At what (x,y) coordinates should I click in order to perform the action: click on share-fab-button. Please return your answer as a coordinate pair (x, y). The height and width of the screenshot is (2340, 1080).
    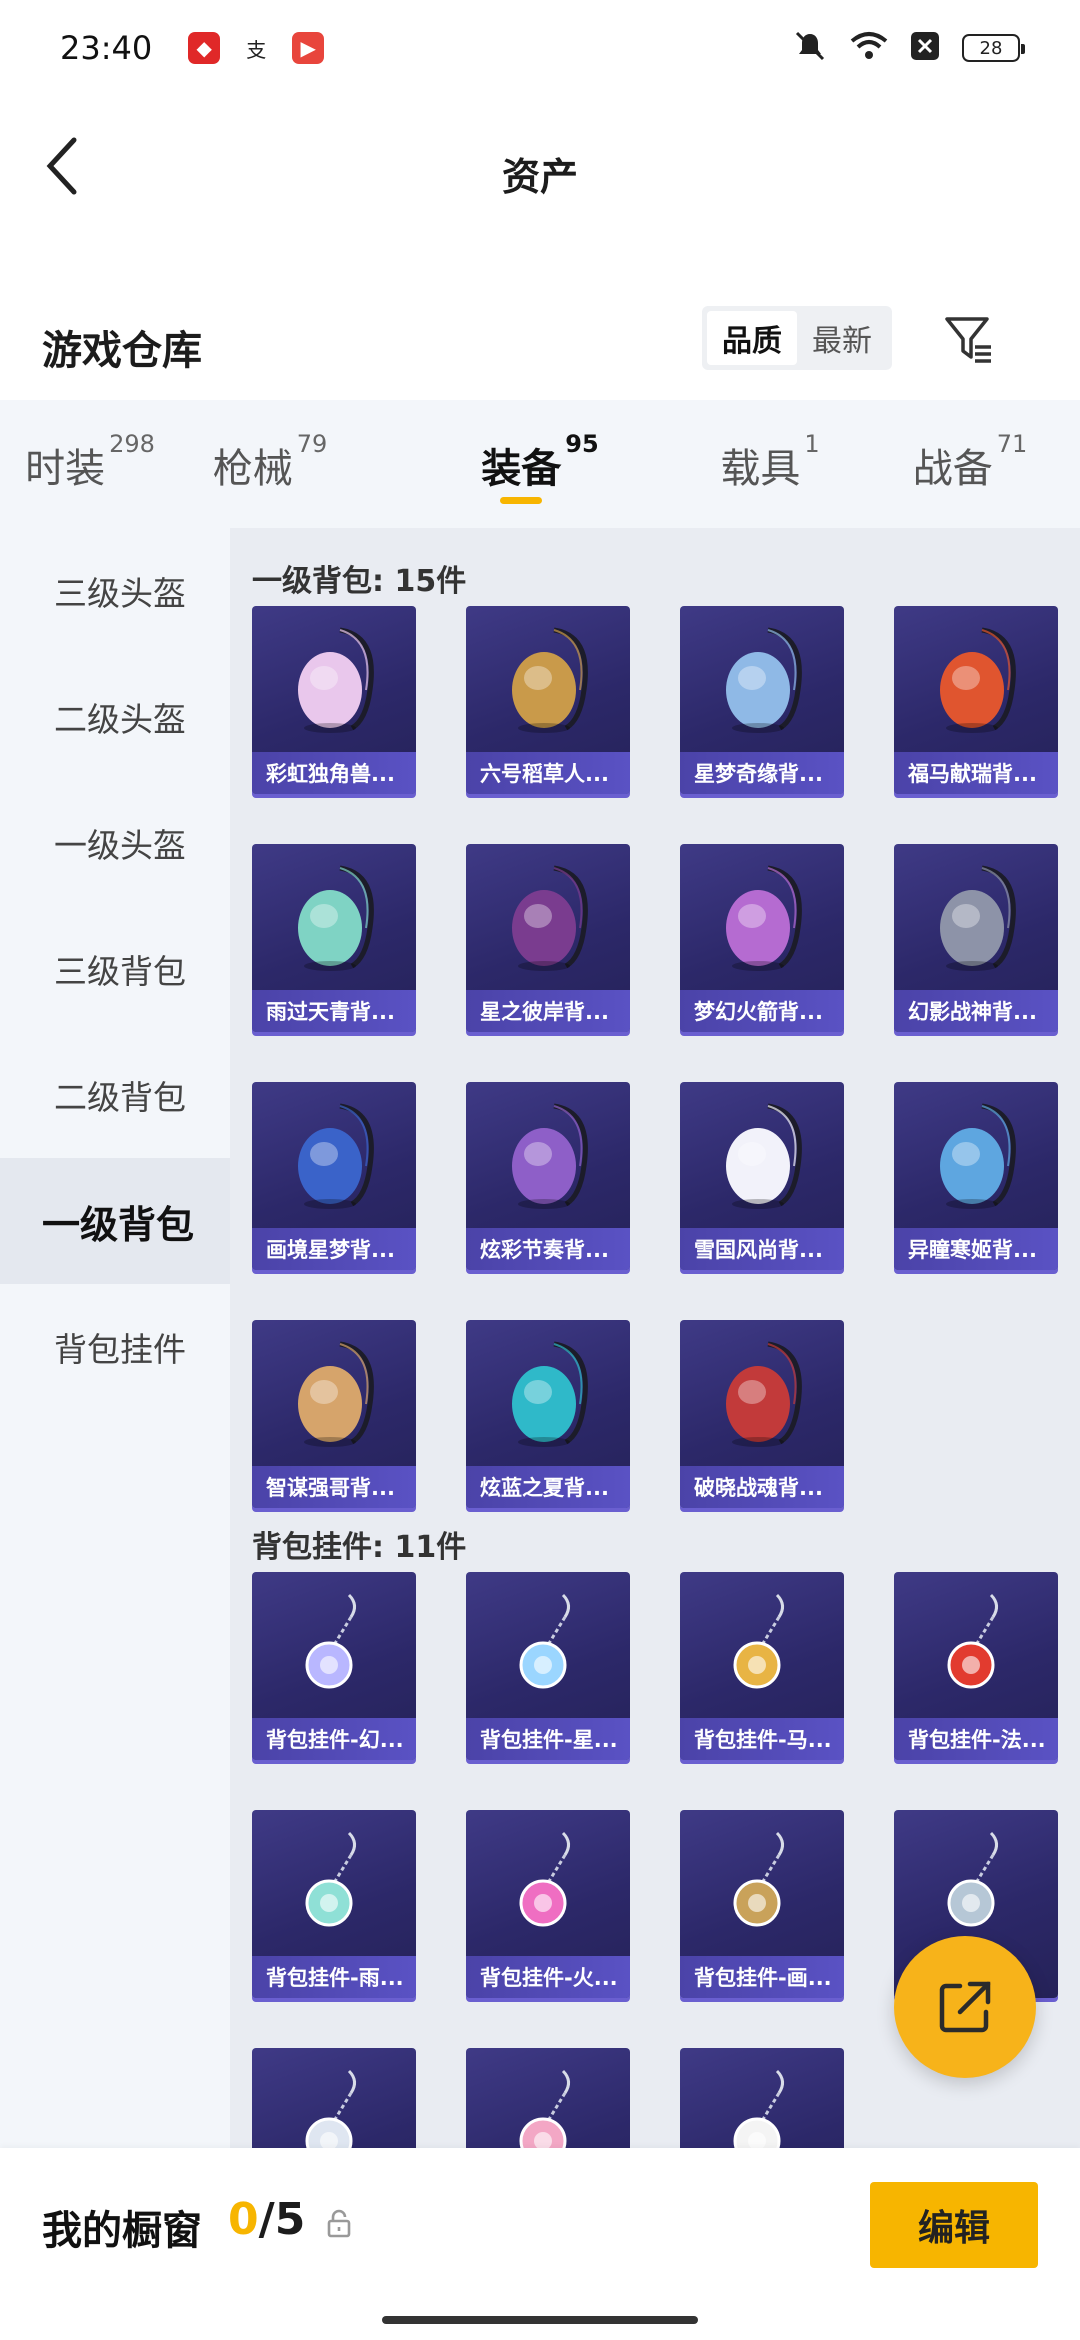
    Looking at the image, I should click on (965, 2007).